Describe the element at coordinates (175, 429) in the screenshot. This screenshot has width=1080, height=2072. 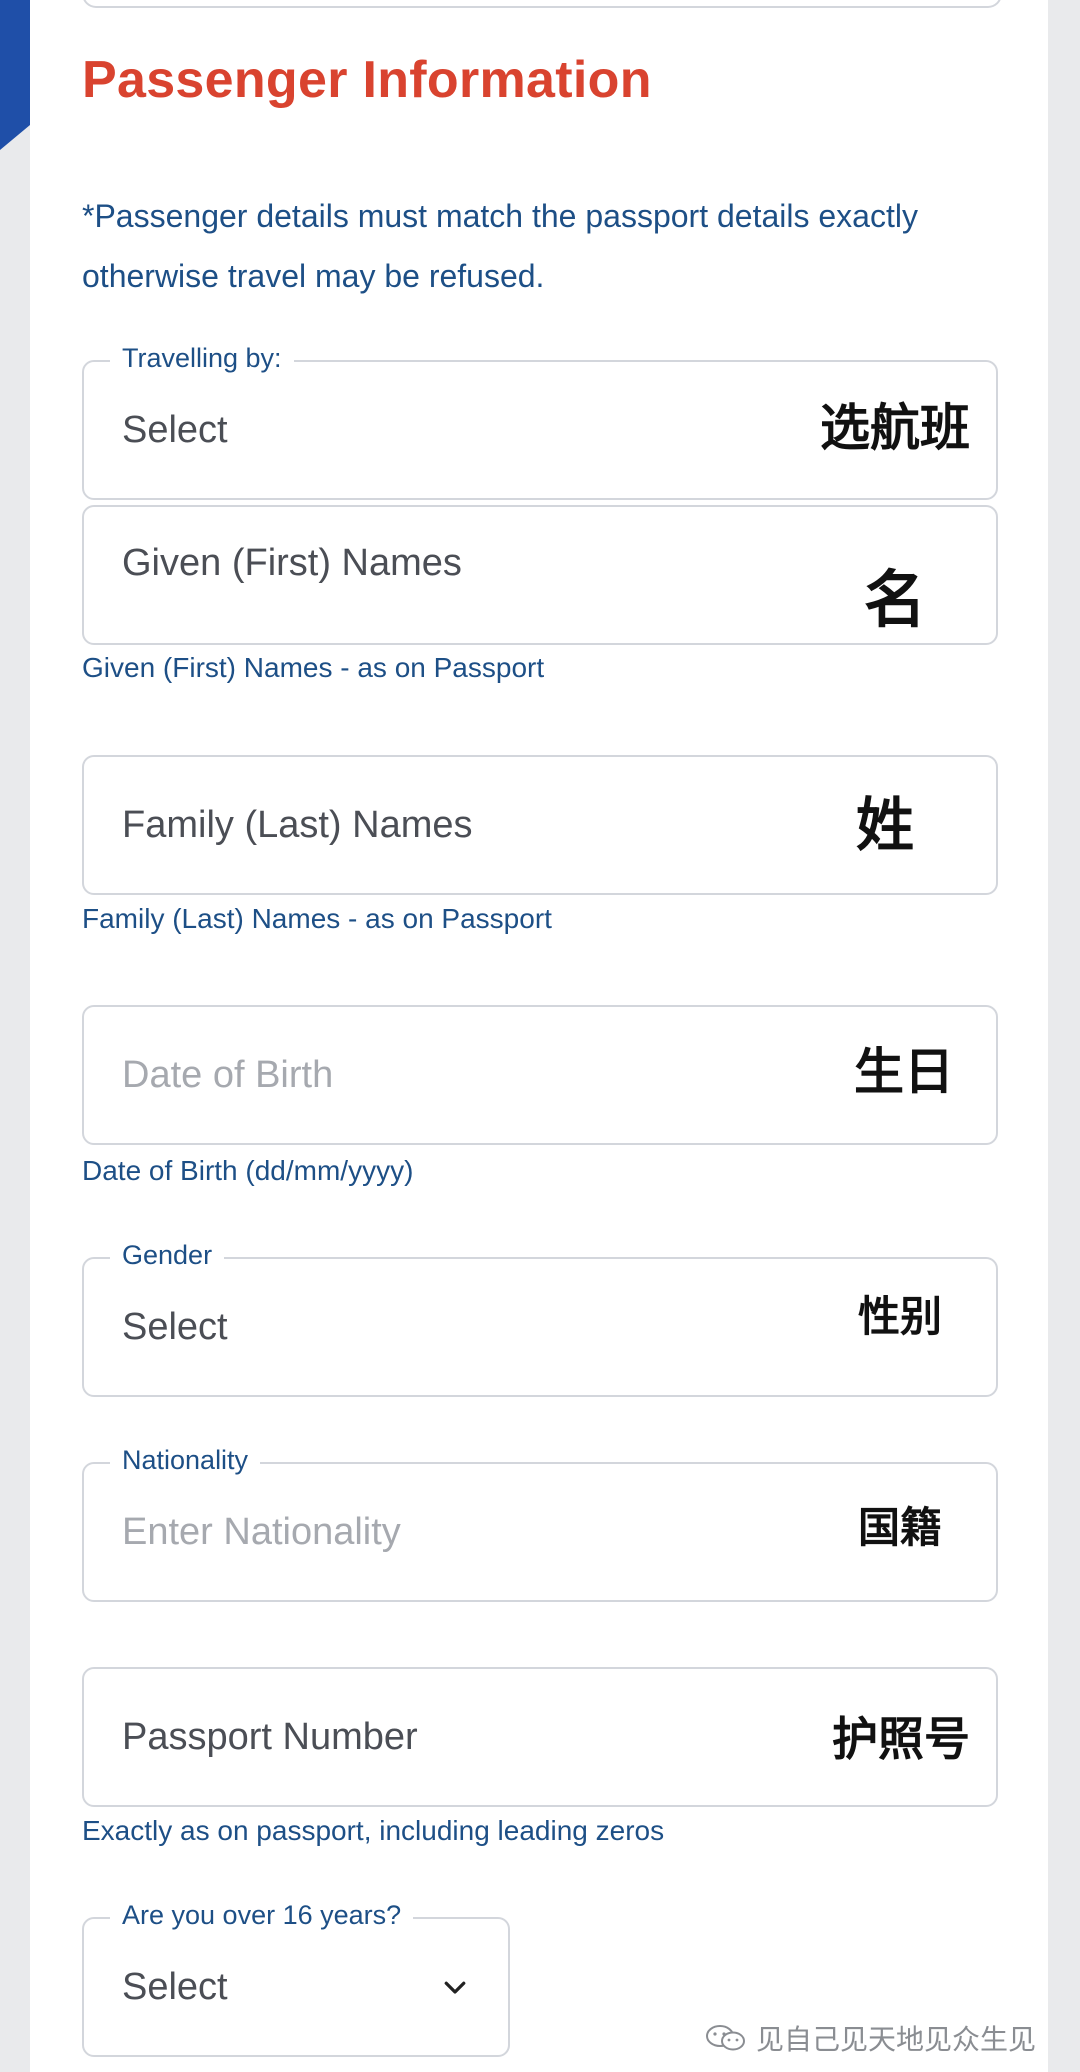
I see `travelling-by-value: Select` at that location.